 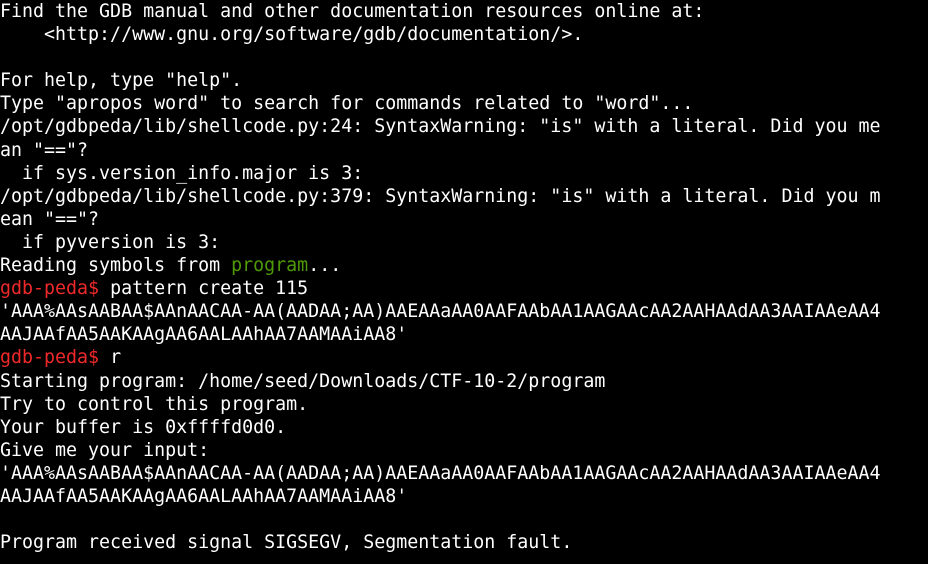 What do you see at coordinates (182, 173) in the screenshot?
I see `terminal-line: if sys.version_info.major is 3:` at bounding box center [182, 173].